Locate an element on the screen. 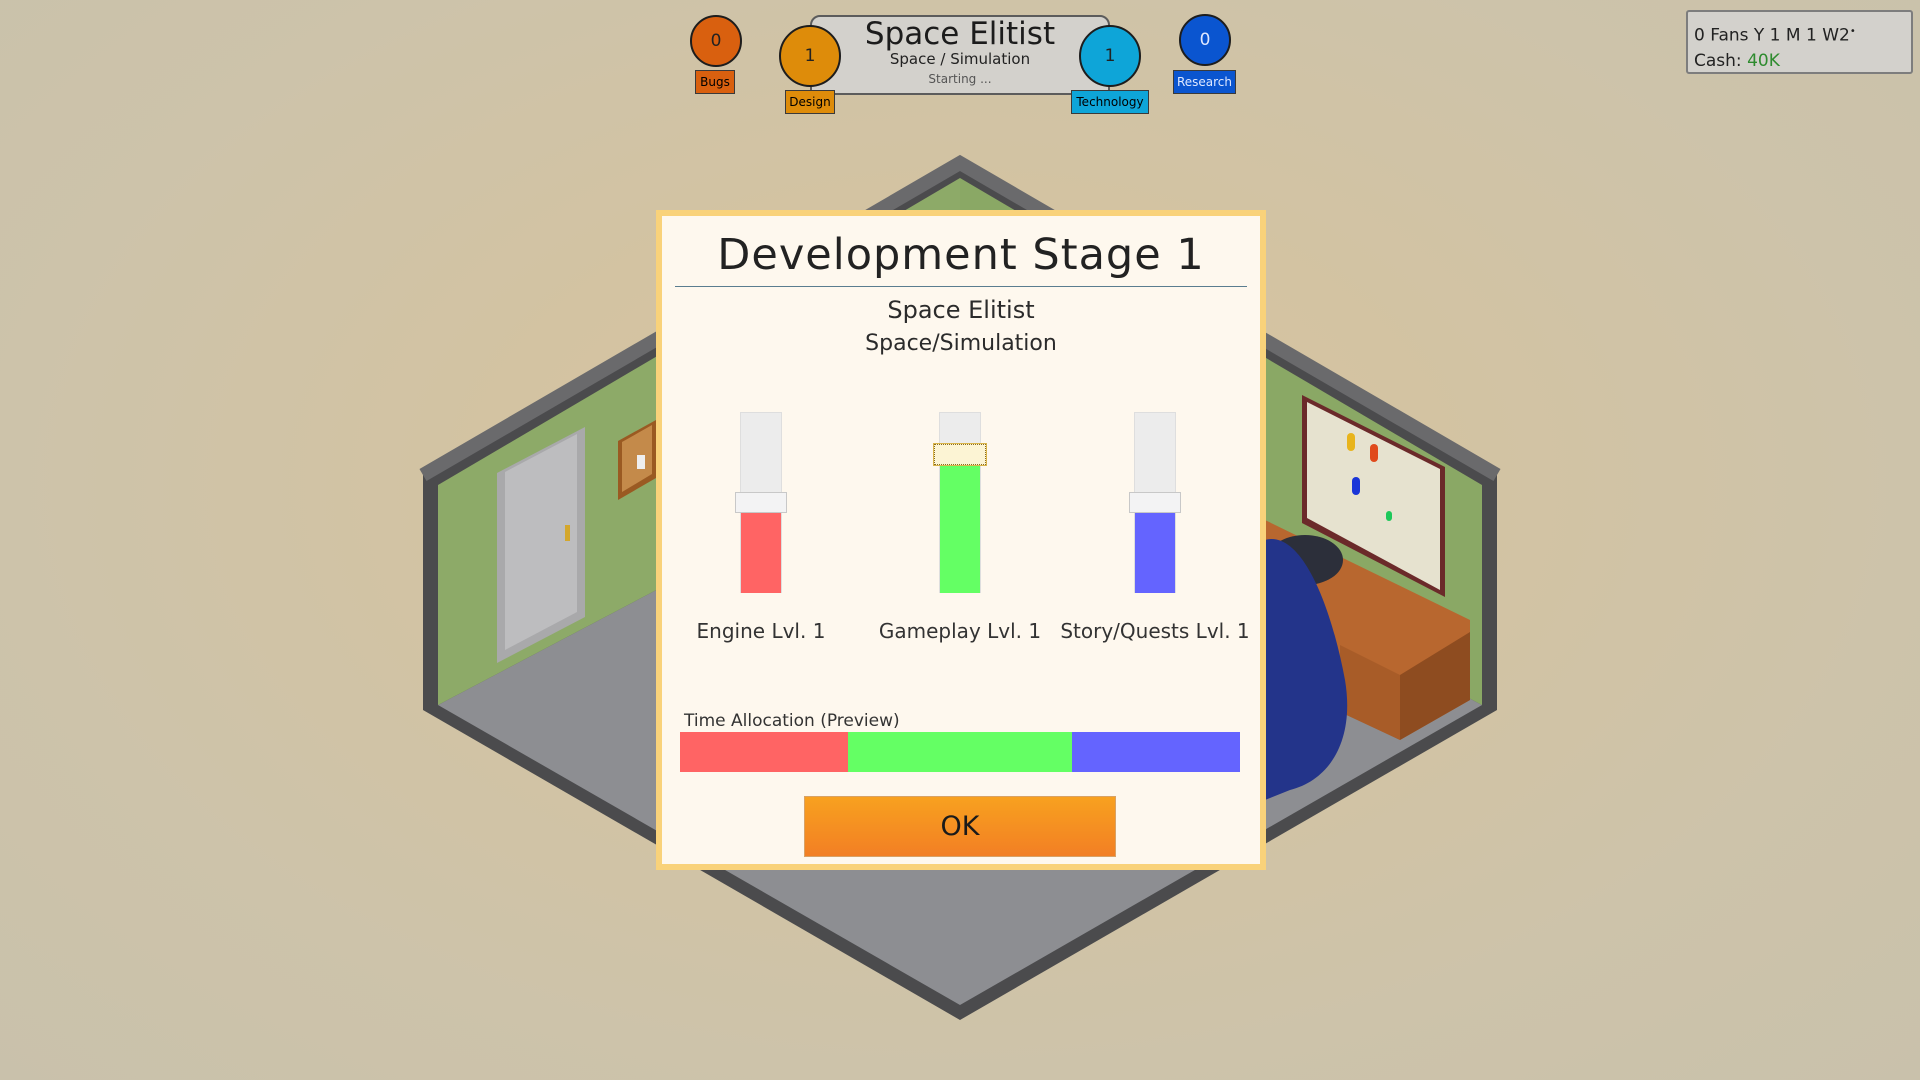 Image resolution: width=1920 pixels, height=1080 pixels. time-allocation-bar is located at coordinates (960, 752).